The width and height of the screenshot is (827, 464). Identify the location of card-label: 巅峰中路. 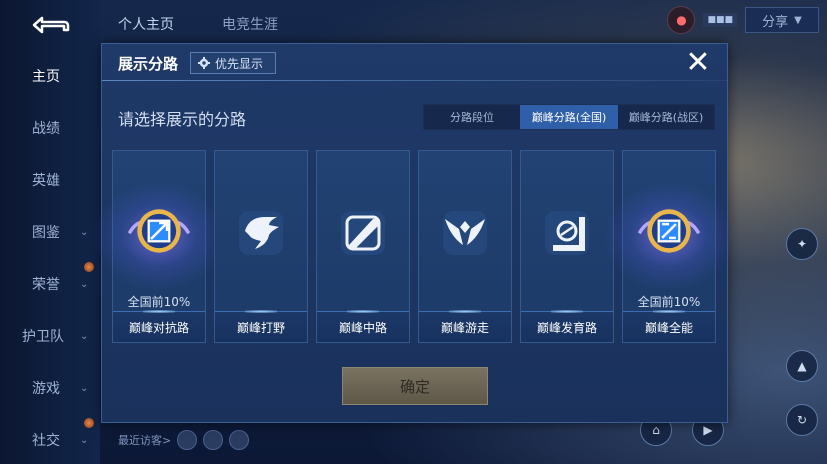
(363, 326).